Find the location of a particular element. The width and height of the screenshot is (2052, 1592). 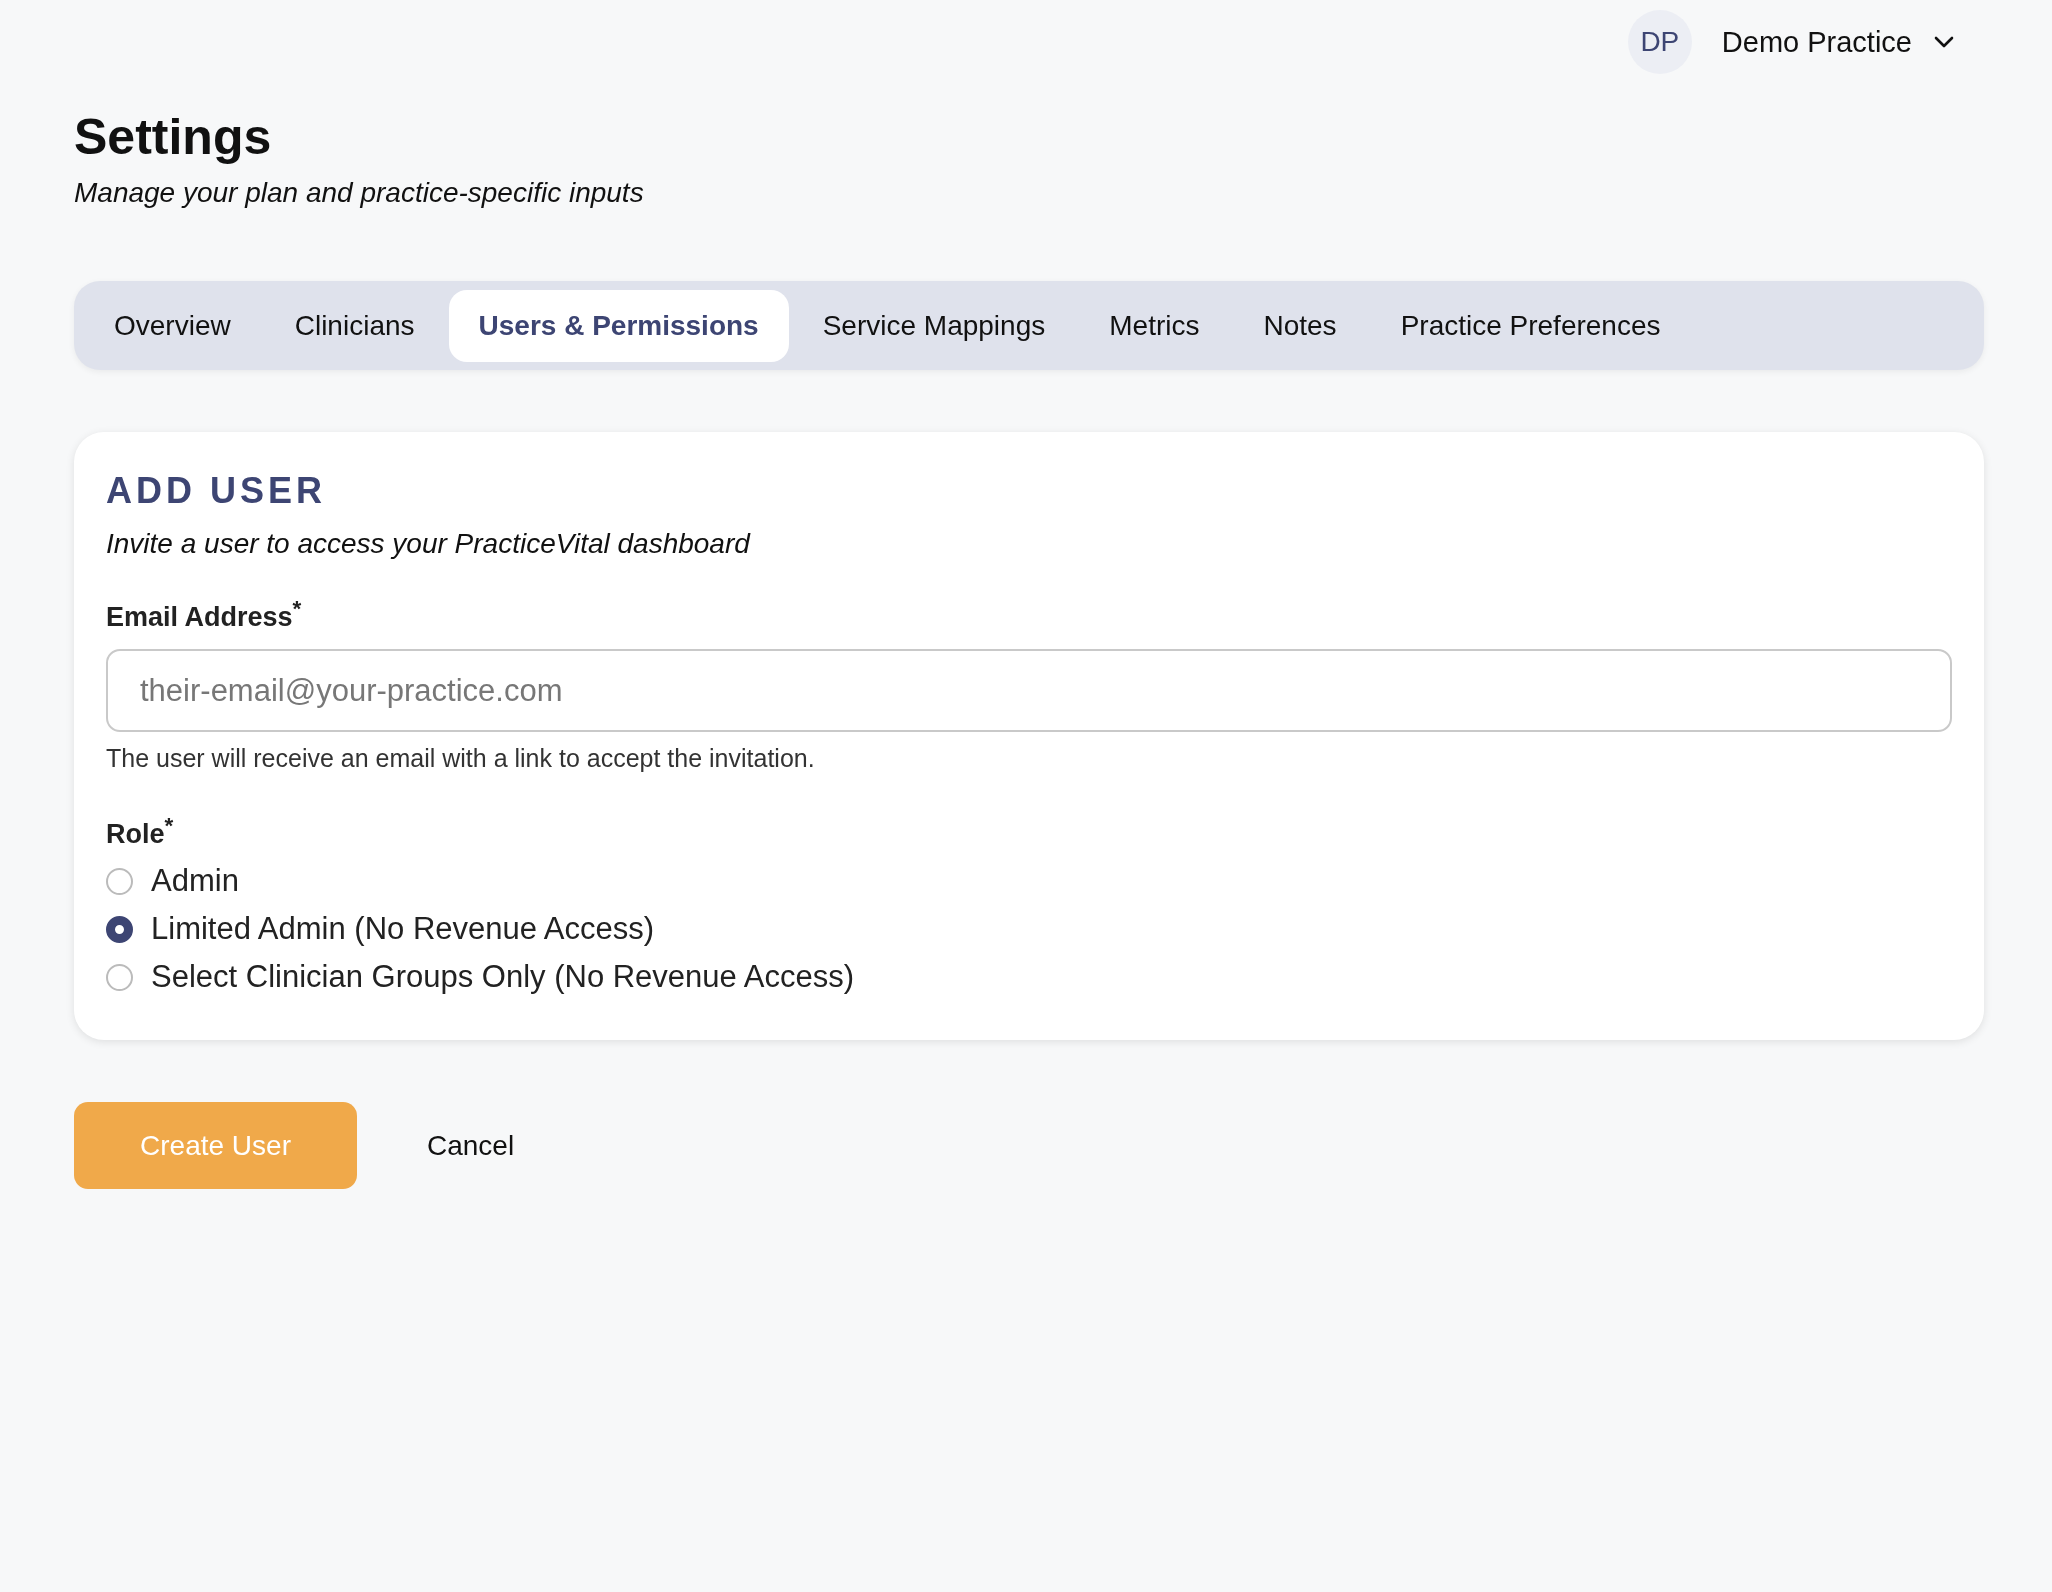

tab: Overview is located at coordinates (172, 325).